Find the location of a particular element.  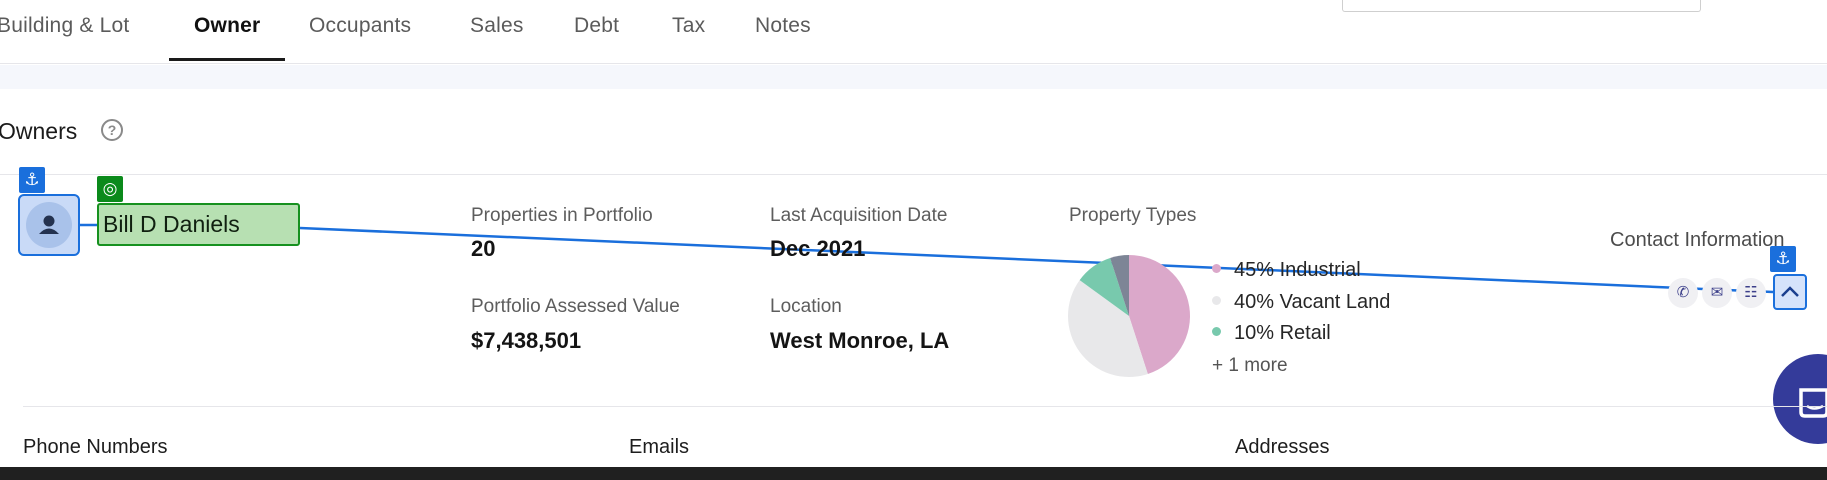

owner-avatar is located at coordinates (49, 225).